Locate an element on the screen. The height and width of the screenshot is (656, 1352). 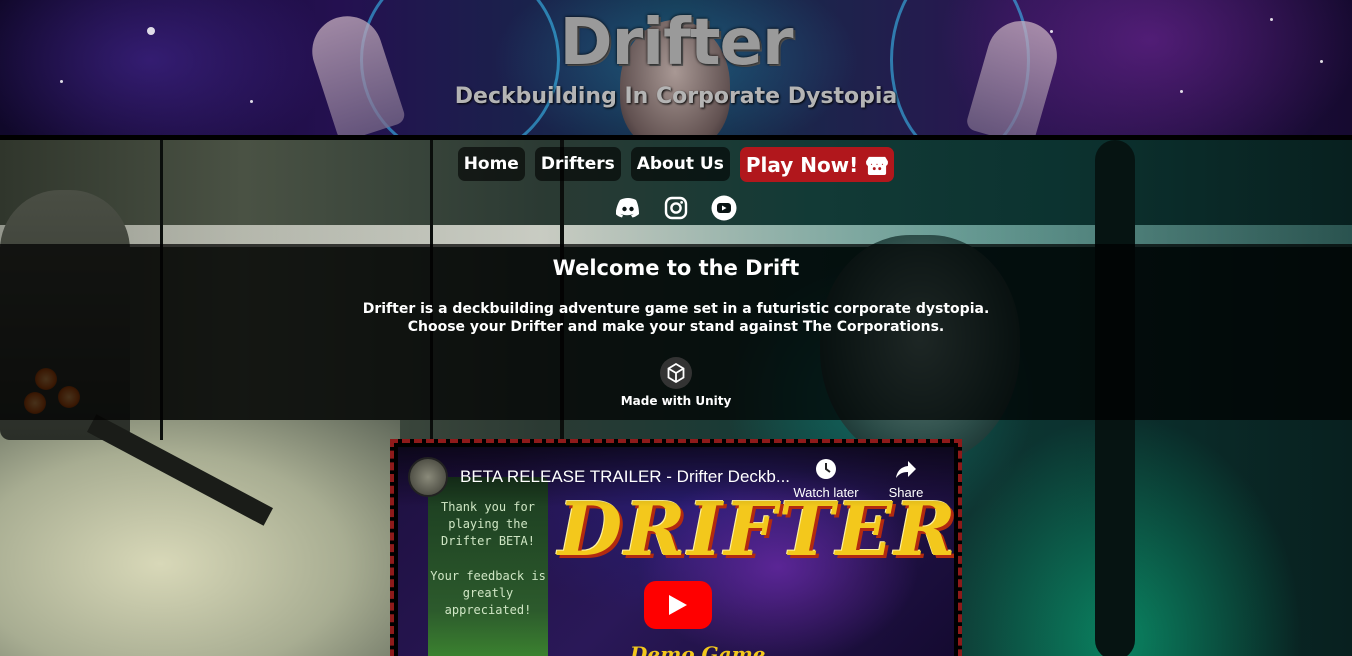
instagram-icon is located at coordinates (676, 208).